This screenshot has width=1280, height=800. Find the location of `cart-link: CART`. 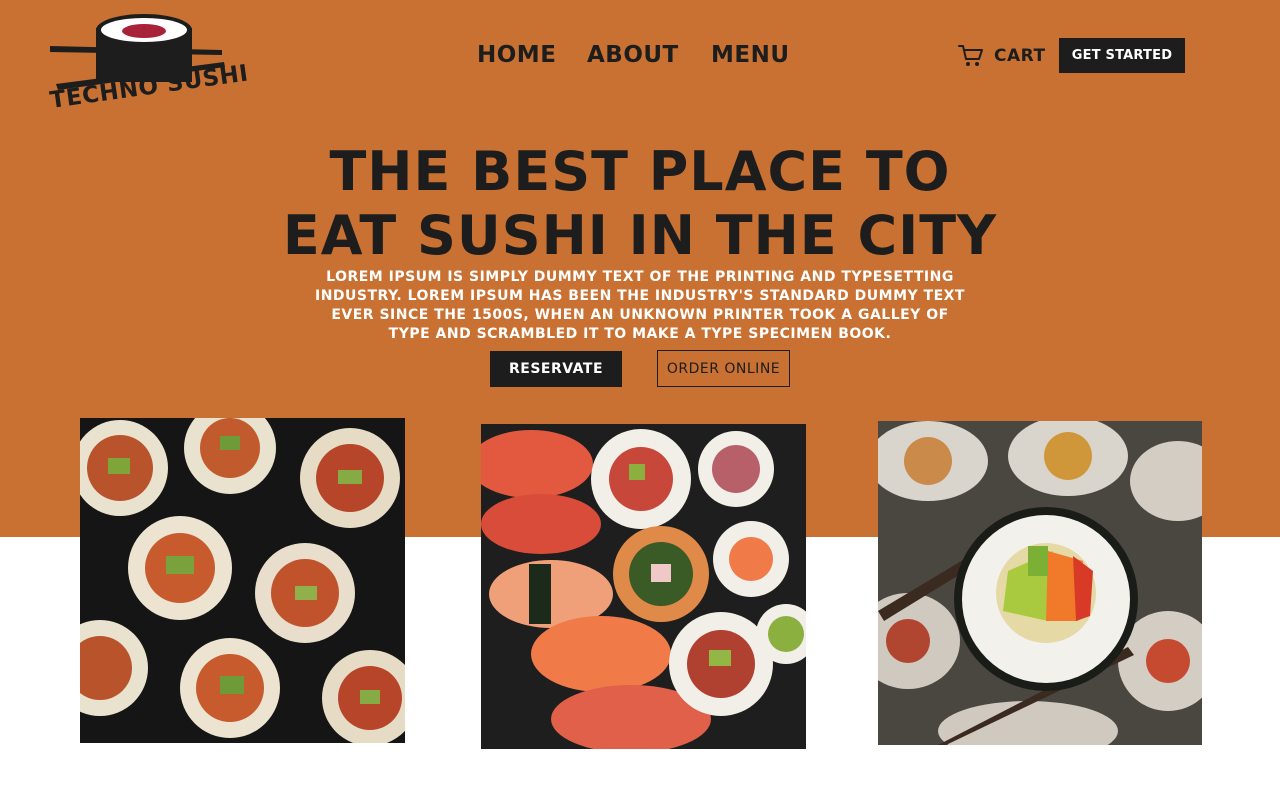

cart-link: CART is located at coordinates (1002, 56).